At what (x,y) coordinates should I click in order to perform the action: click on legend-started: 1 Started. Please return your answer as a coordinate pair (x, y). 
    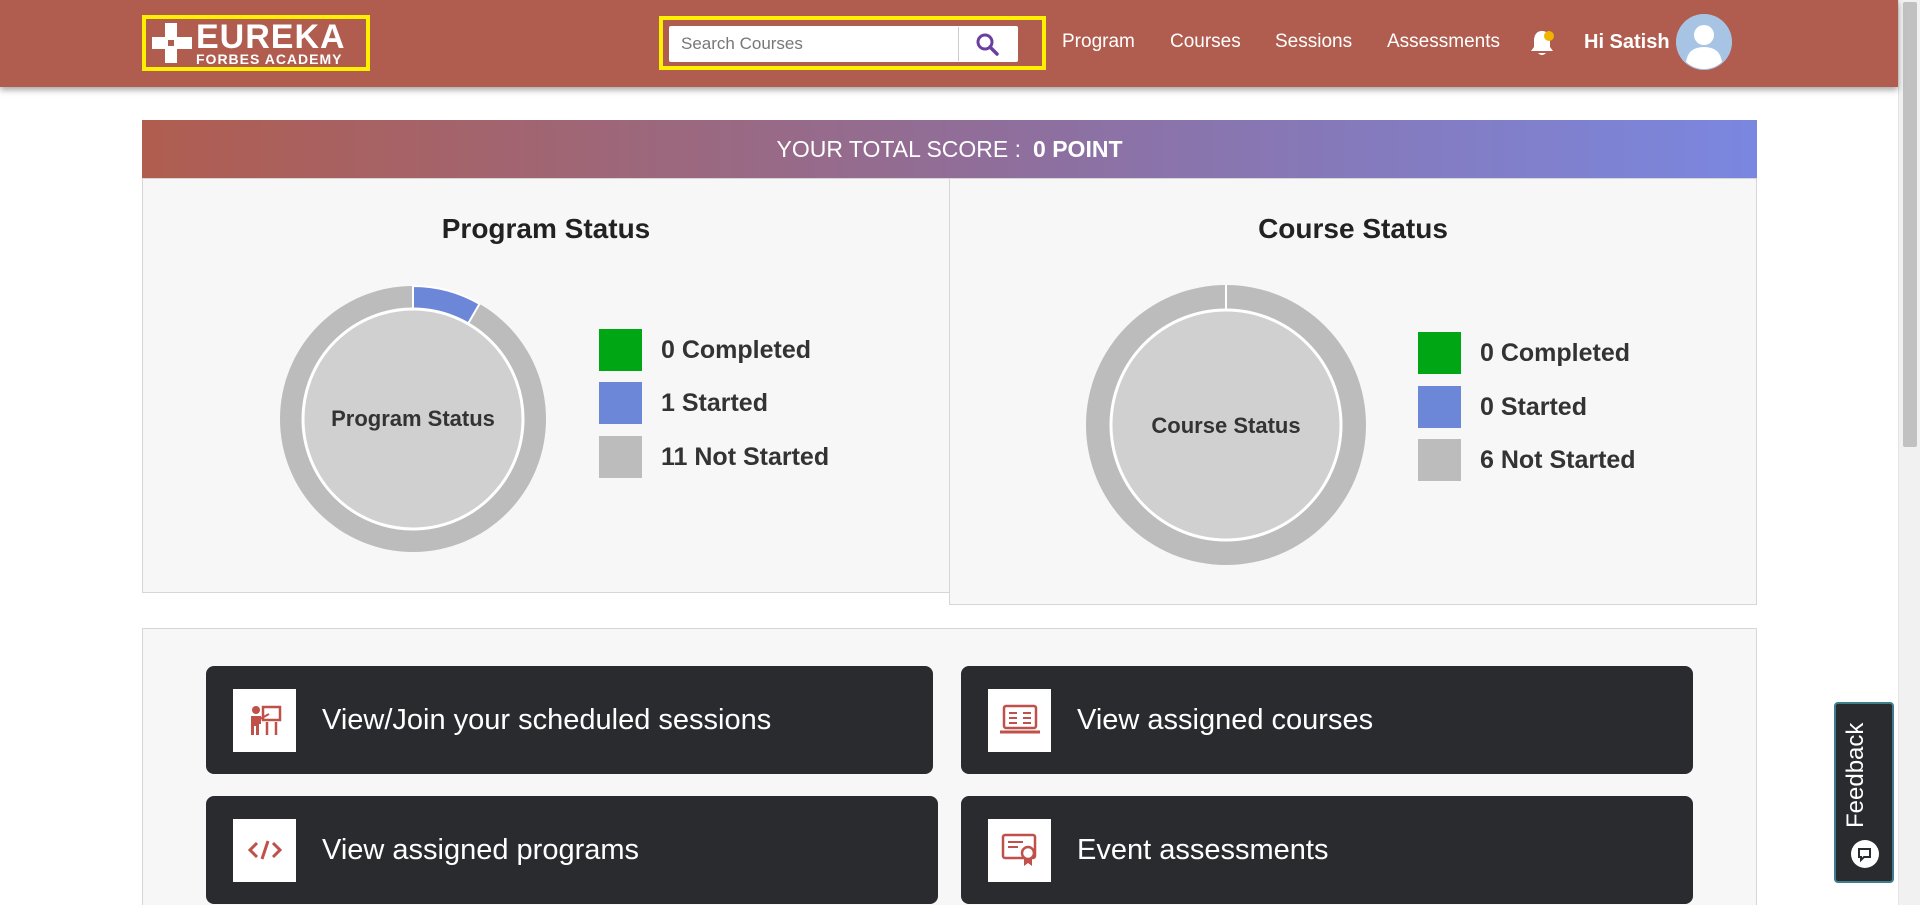
    Looking at the image, I should click on (683, 403).